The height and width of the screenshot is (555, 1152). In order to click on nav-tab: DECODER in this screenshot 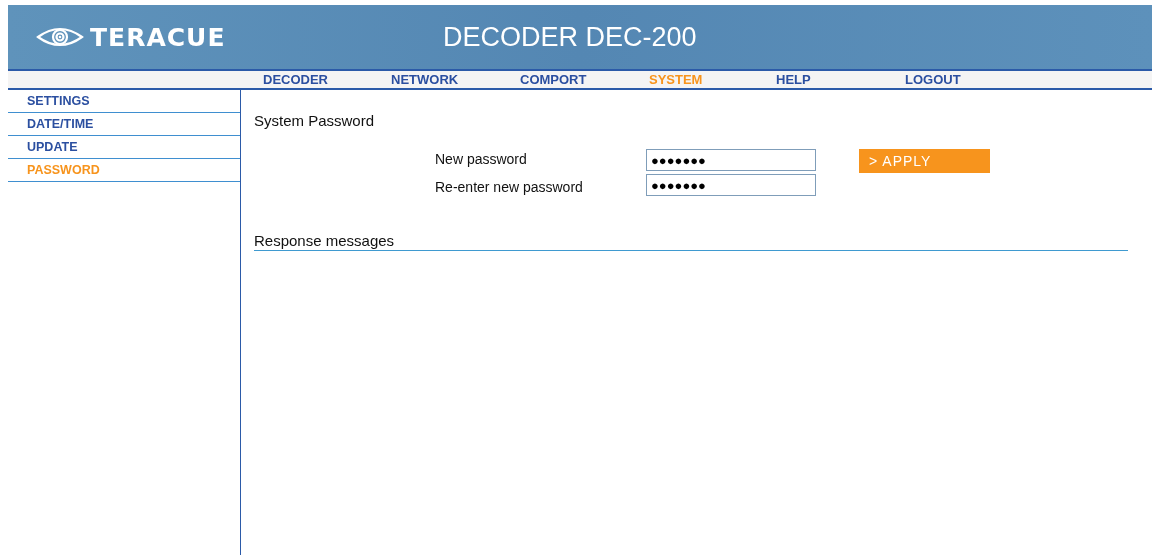, I will do `click(327, 79)`.